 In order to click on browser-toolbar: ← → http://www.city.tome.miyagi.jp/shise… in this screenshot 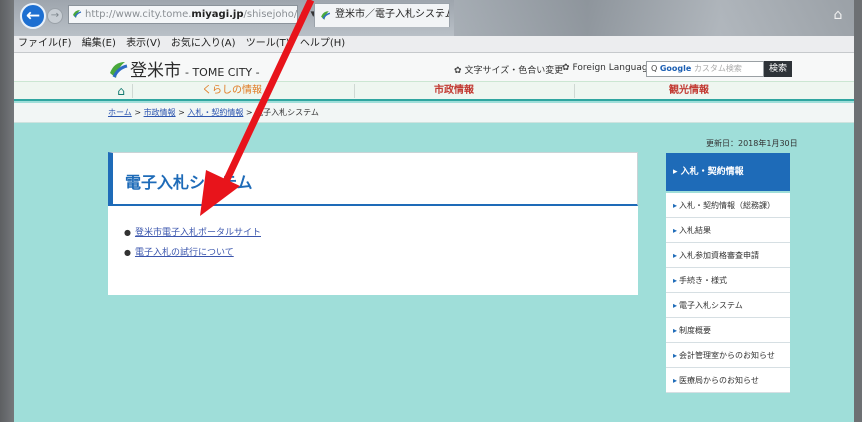, I will do `click(434, 18)`.